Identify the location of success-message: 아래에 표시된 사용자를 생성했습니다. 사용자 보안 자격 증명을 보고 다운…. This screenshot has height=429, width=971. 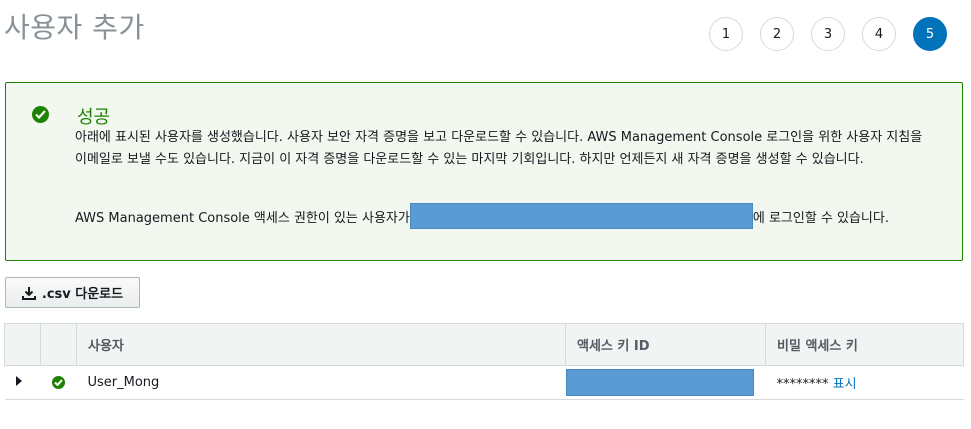
(499, 148).